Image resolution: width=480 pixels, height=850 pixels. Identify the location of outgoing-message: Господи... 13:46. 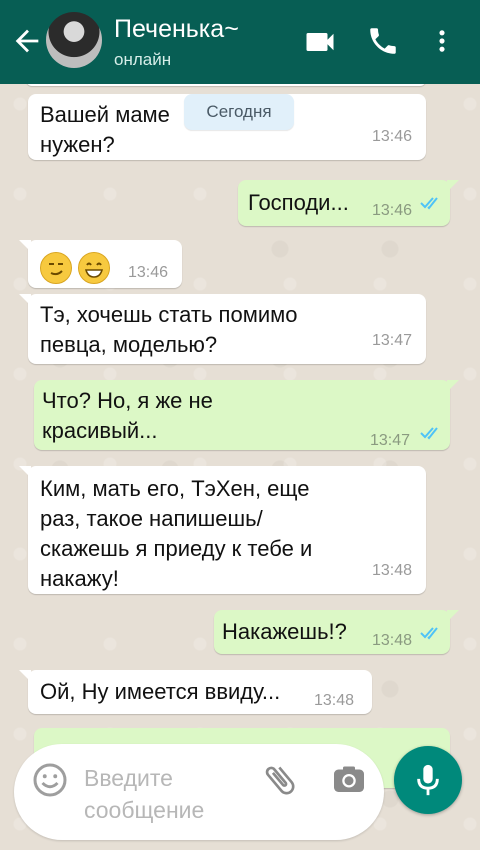
(348, 203).